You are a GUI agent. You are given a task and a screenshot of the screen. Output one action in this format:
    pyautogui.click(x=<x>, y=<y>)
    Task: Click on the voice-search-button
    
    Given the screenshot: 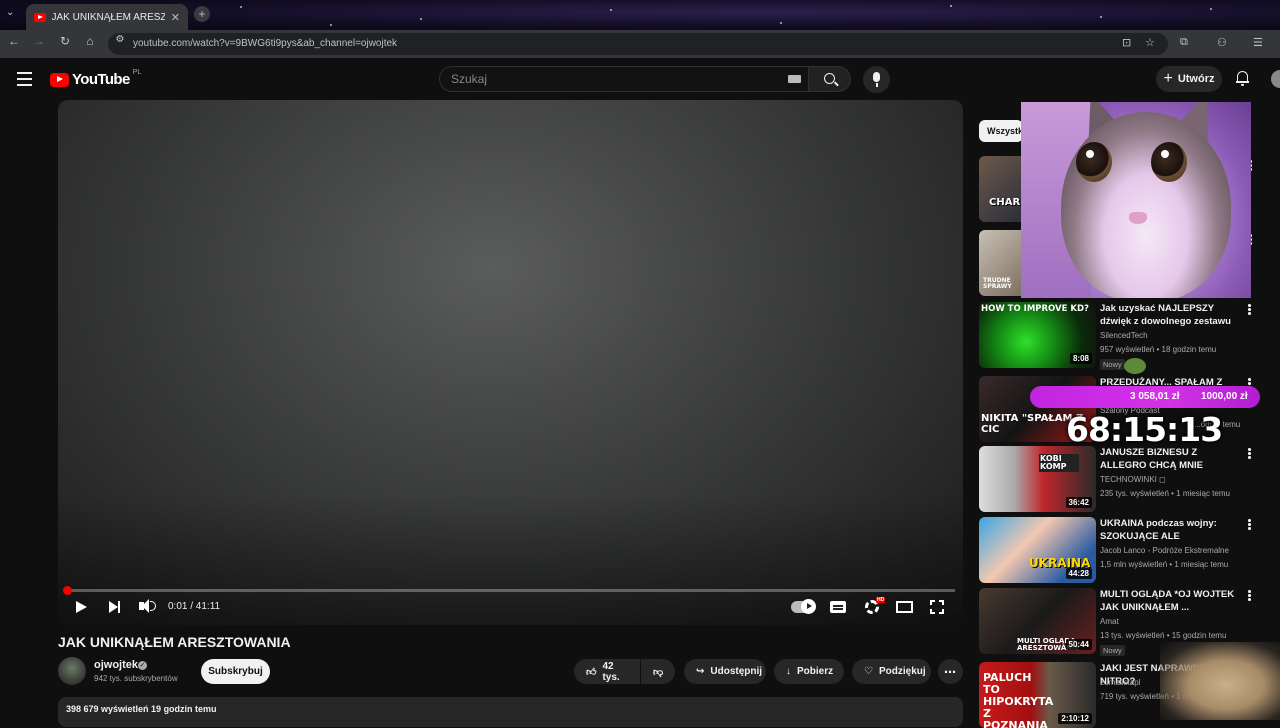 What is the action you would take?
    pyautogui.click(x=876, y=79)
    